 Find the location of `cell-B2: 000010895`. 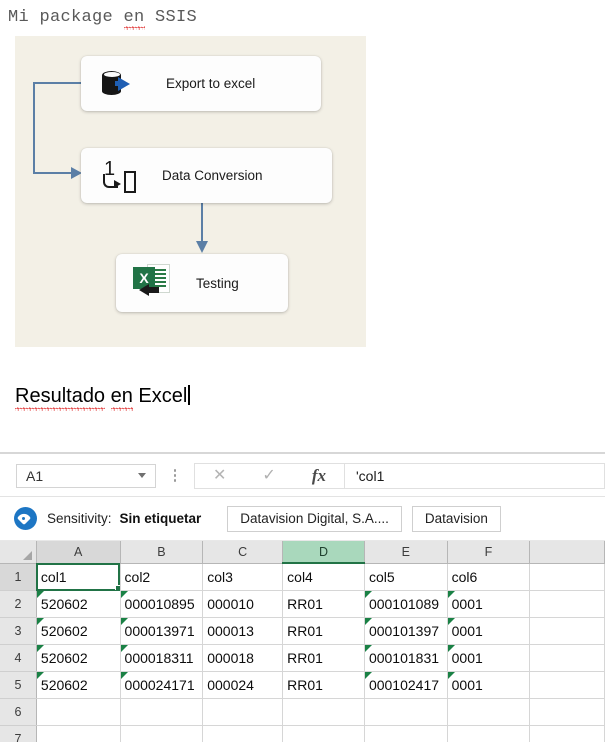

cell-B2: 000010895 is located at coordinates (162, 604).